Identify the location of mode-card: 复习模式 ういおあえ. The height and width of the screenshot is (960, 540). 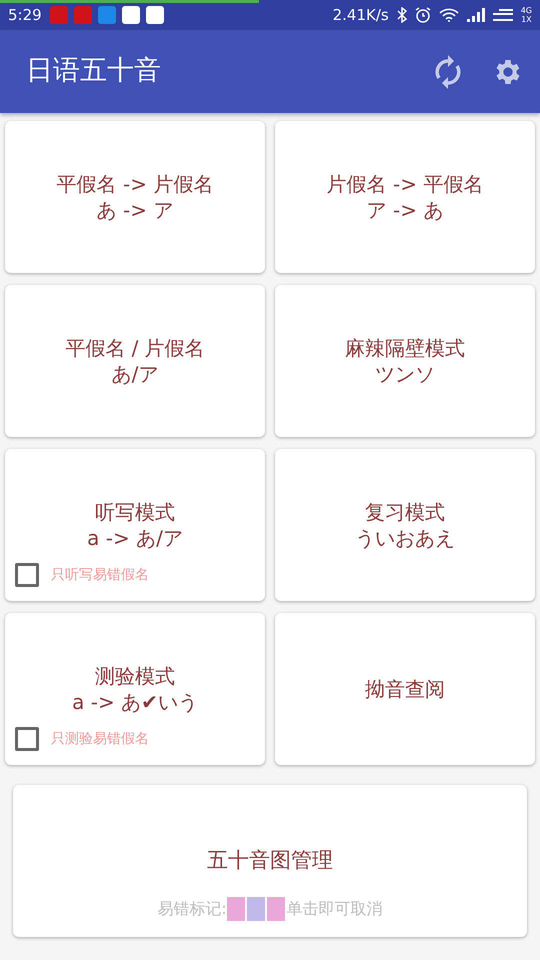
(405, 525).